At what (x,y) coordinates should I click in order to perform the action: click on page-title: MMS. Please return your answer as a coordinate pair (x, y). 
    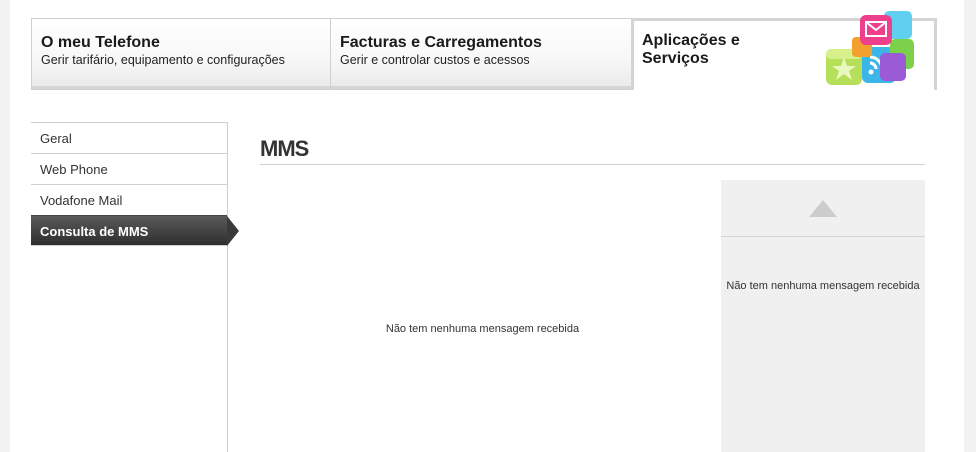
    Looking at the image, I should click on (284, 148).